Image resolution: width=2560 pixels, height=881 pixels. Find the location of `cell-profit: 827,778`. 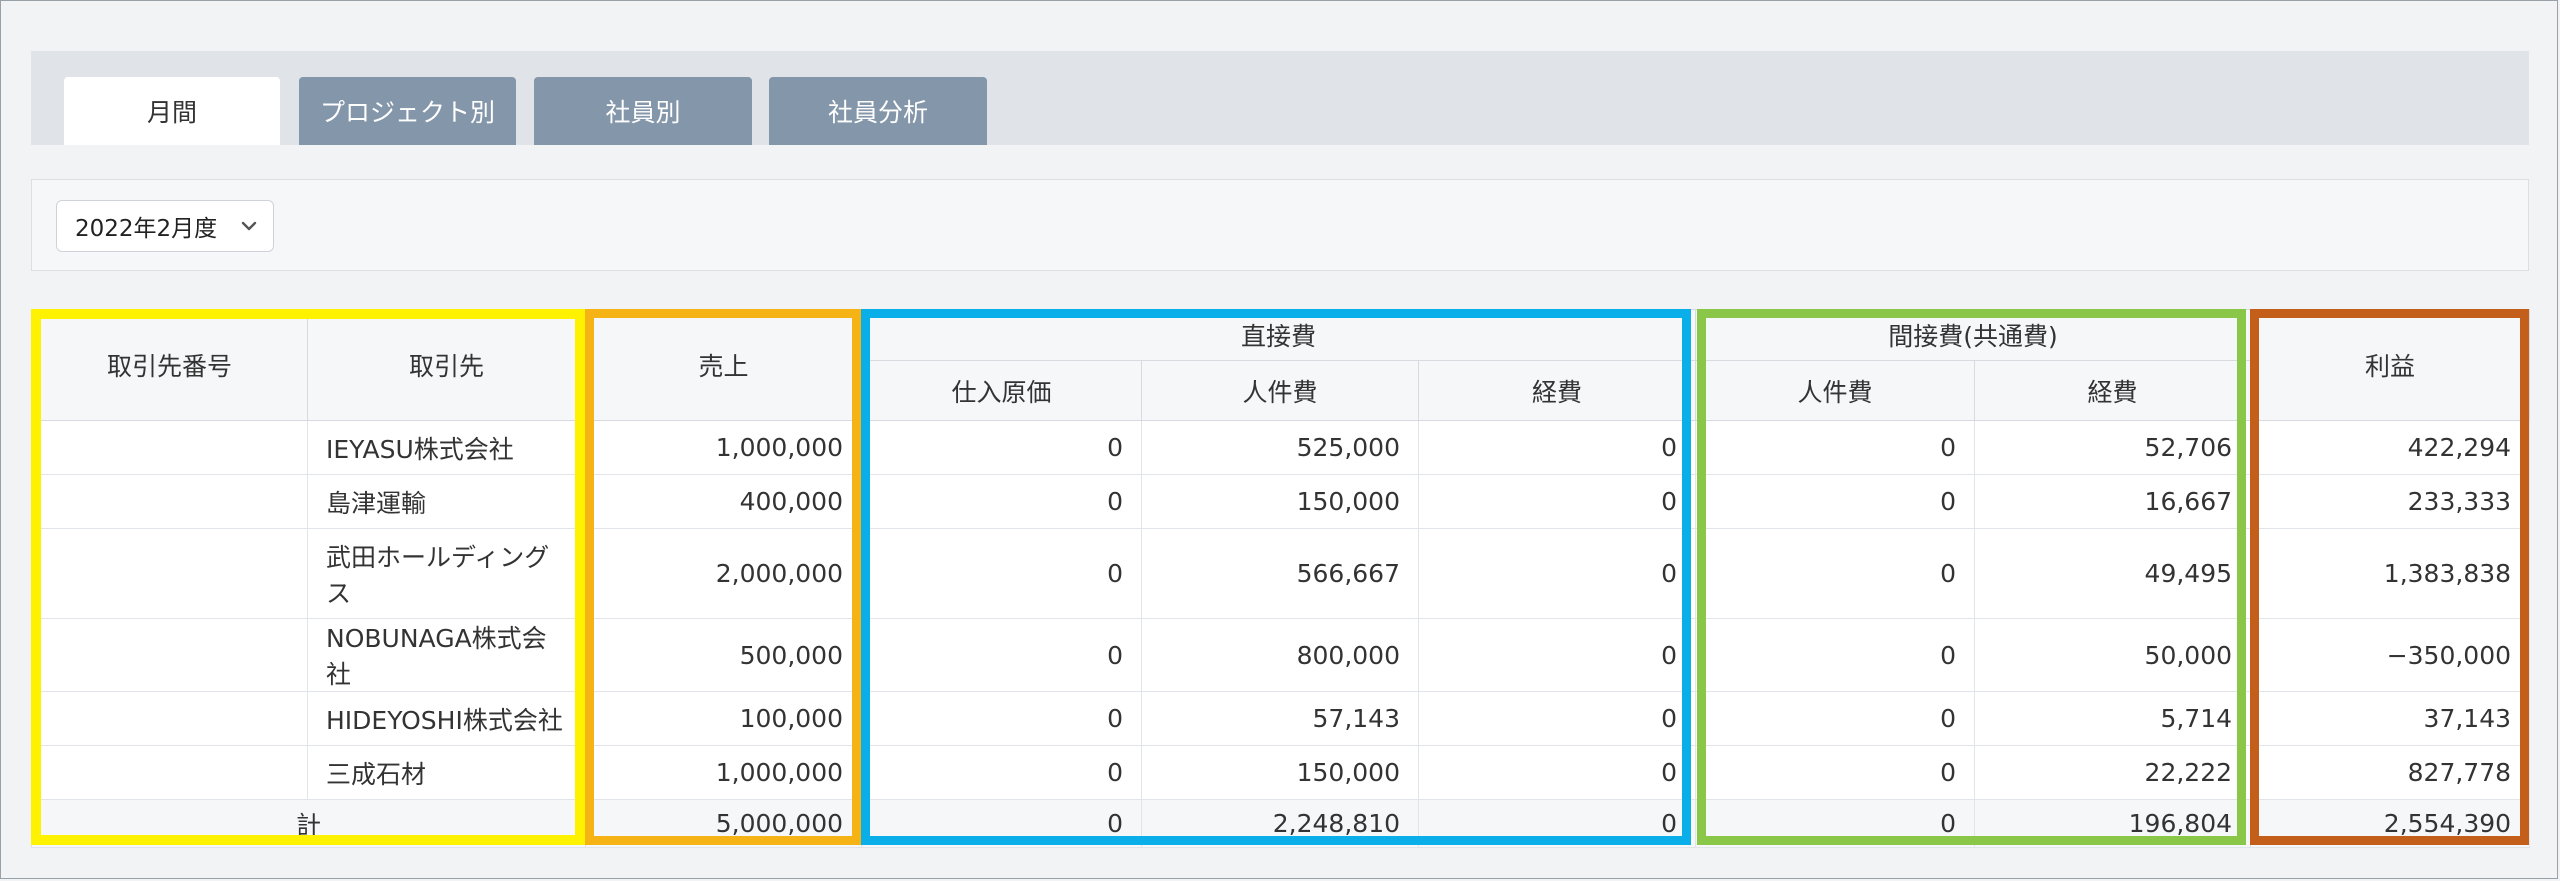

cell-profit: 827,778 is located at coordinates (2390, 772).